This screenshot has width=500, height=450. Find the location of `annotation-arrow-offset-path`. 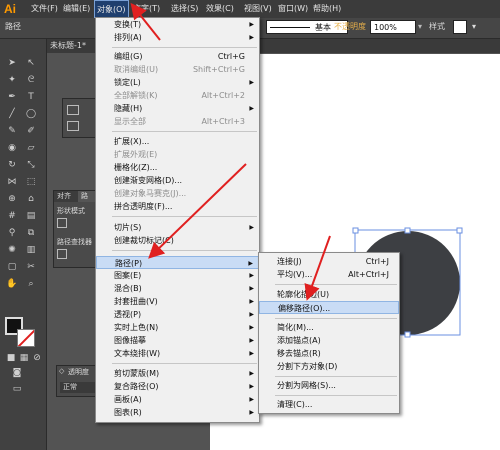

annotation-arrow-offset-path is located at coordinates (317, 268).